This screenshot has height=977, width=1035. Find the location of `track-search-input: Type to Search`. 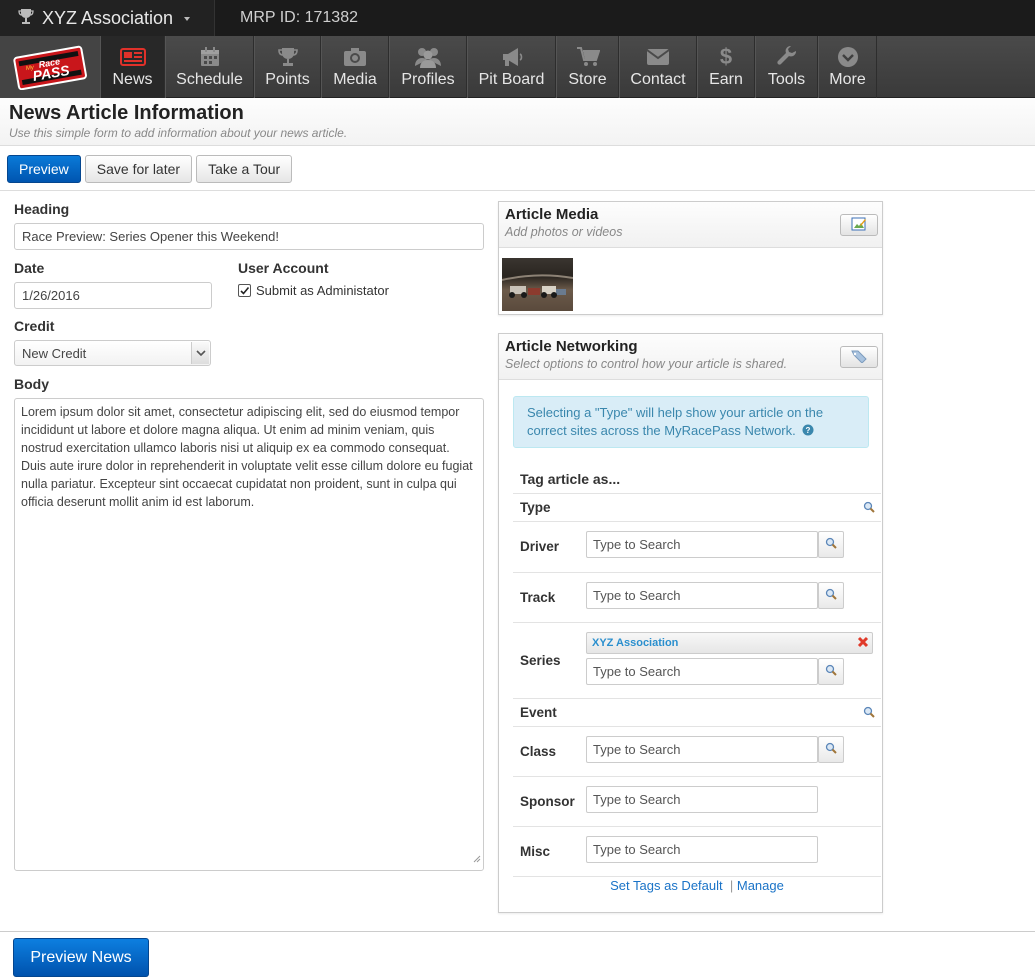

track-search-input: Type to Search is located at coordinates (702, 595).